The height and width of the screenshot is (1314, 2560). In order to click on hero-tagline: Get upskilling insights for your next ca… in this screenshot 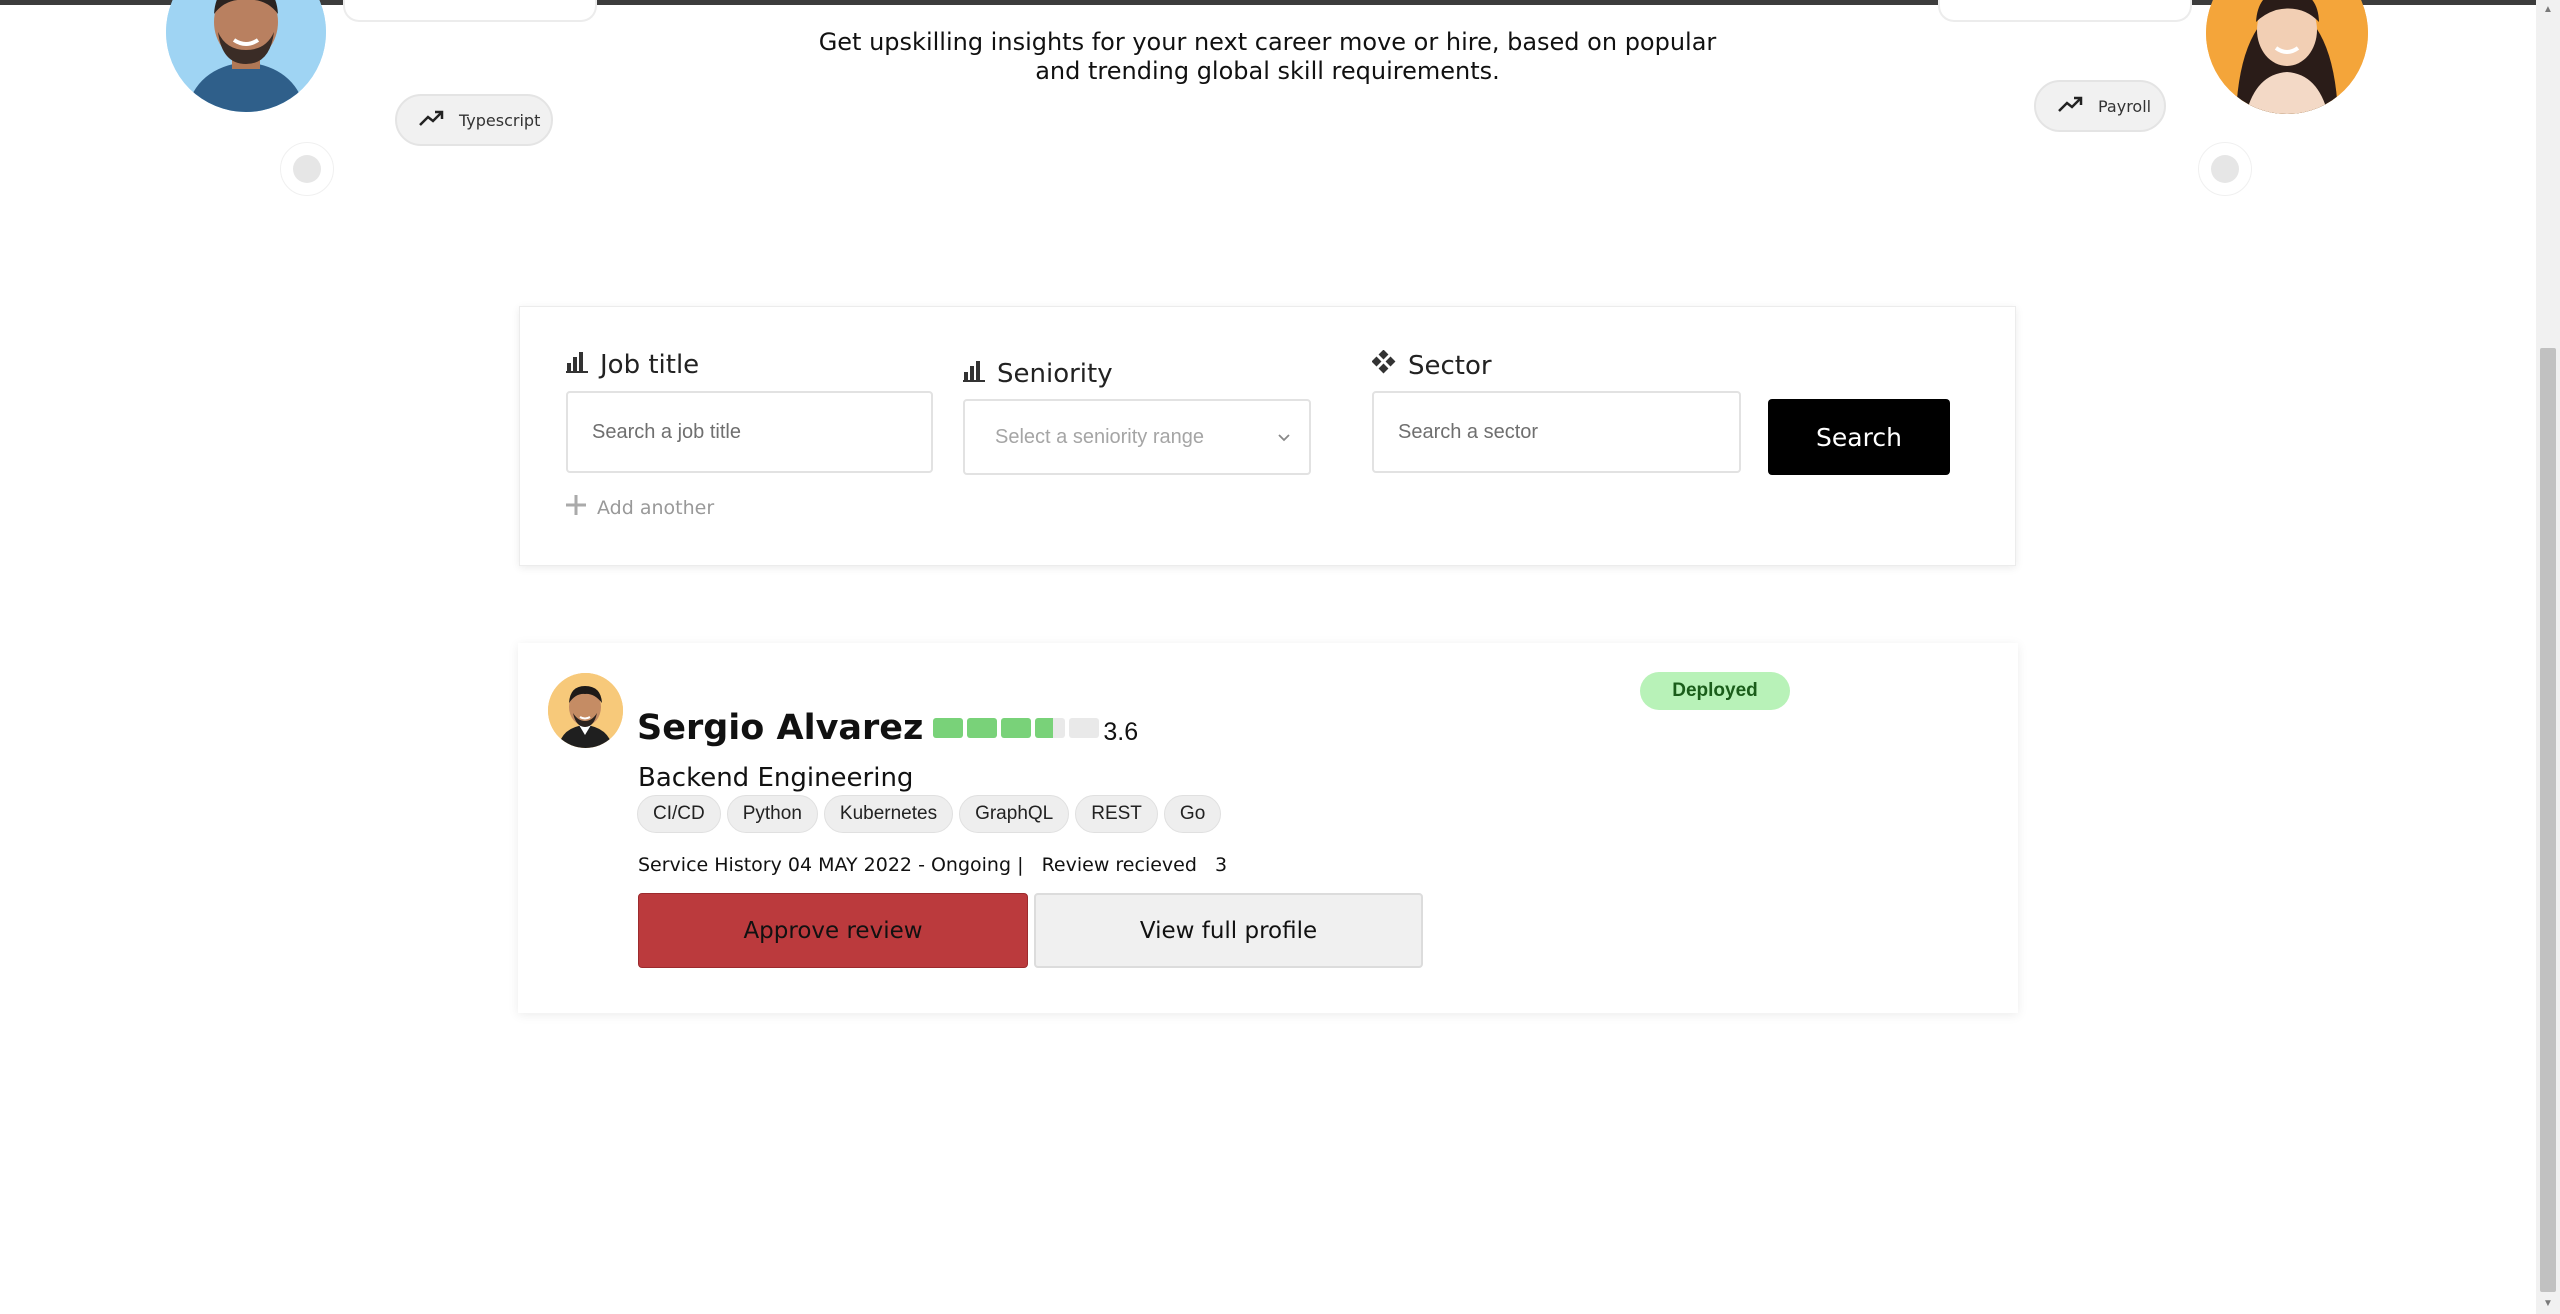, I will do `click(1267, 56)`.